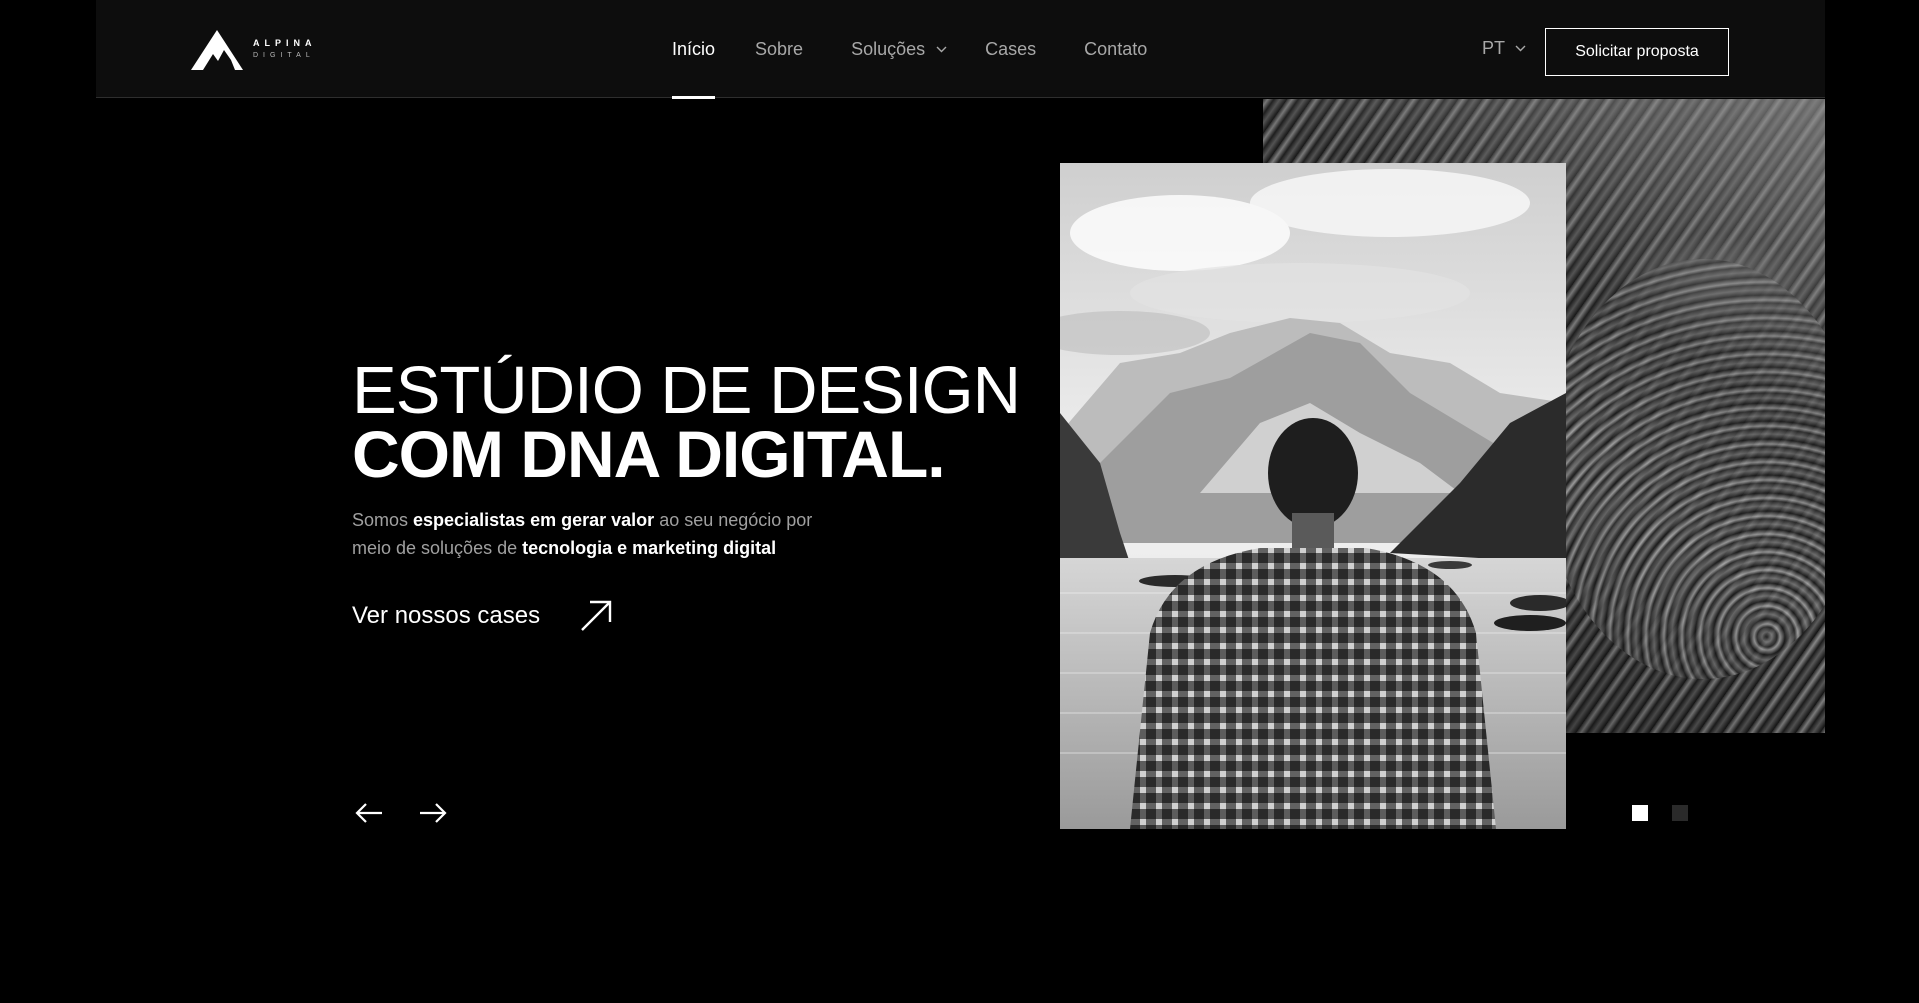 The image size is (1919, 1003). Describe the element at coordinates (649, 548) in the screenshot. I see `desc-highlight: tecnologia e marketing digital` at that location.